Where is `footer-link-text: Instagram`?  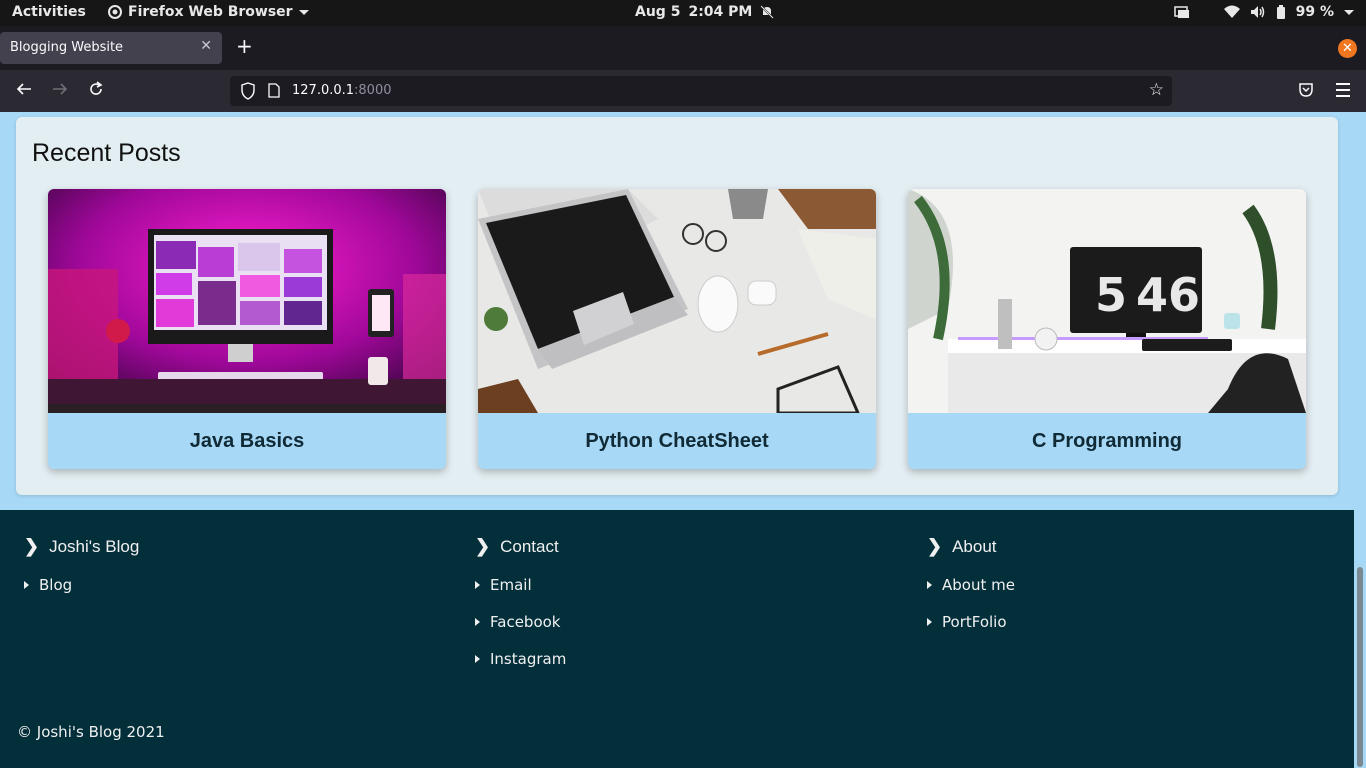 footer-link-text: Instagram is located at coordinates (528, 659).